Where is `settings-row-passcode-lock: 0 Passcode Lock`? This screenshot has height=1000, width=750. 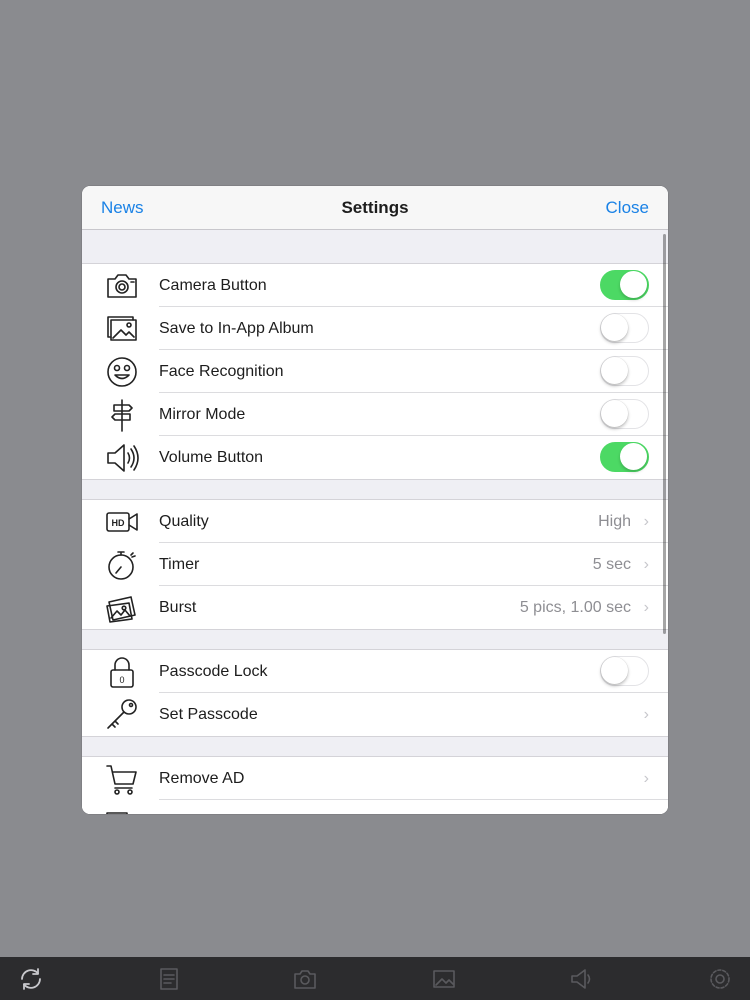 settings-row-passcode-lock: 0 Passcode Lock is located at coordinates (375, 671).